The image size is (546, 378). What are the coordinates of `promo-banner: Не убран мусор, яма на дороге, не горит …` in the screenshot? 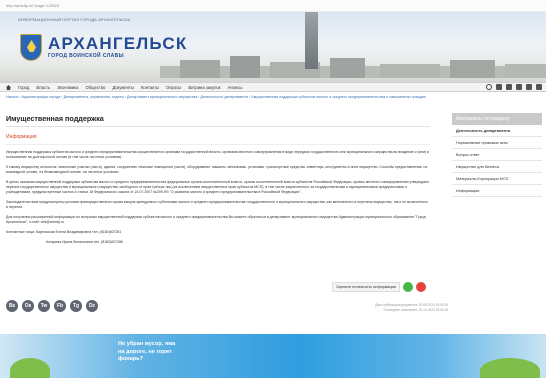 It's located at (273, 356).